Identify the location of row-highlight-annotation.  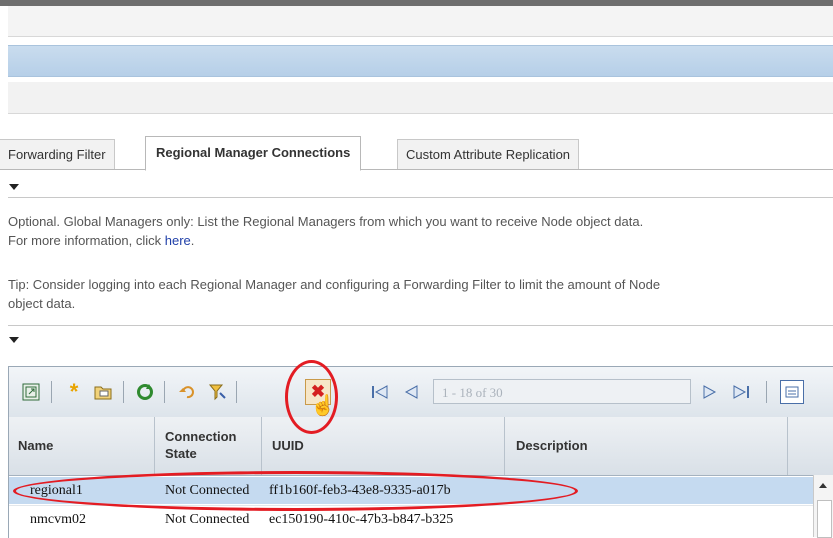
(295, 491).